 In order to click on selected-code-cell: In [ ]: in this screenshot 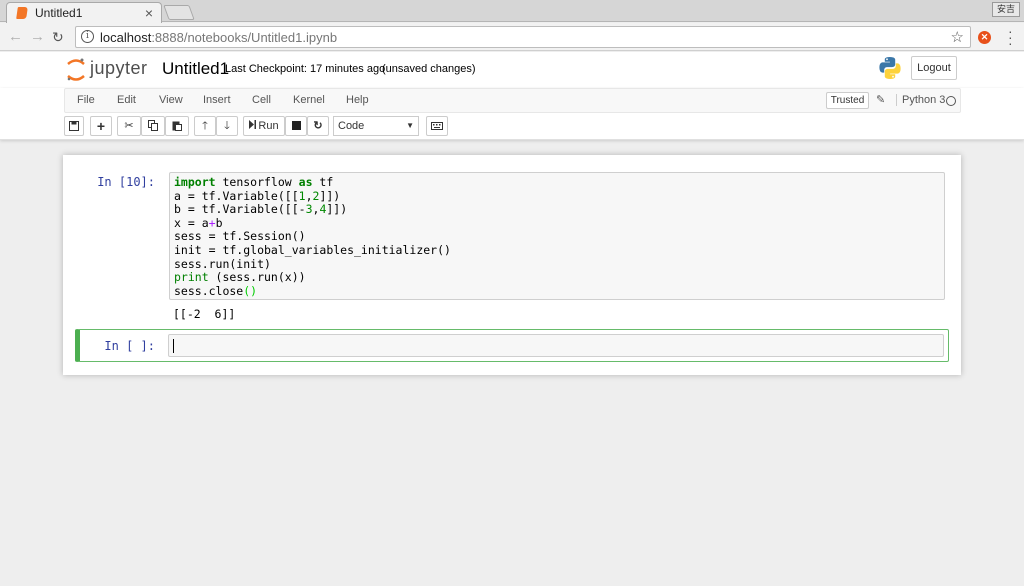, I will do `click(512, 345)`.